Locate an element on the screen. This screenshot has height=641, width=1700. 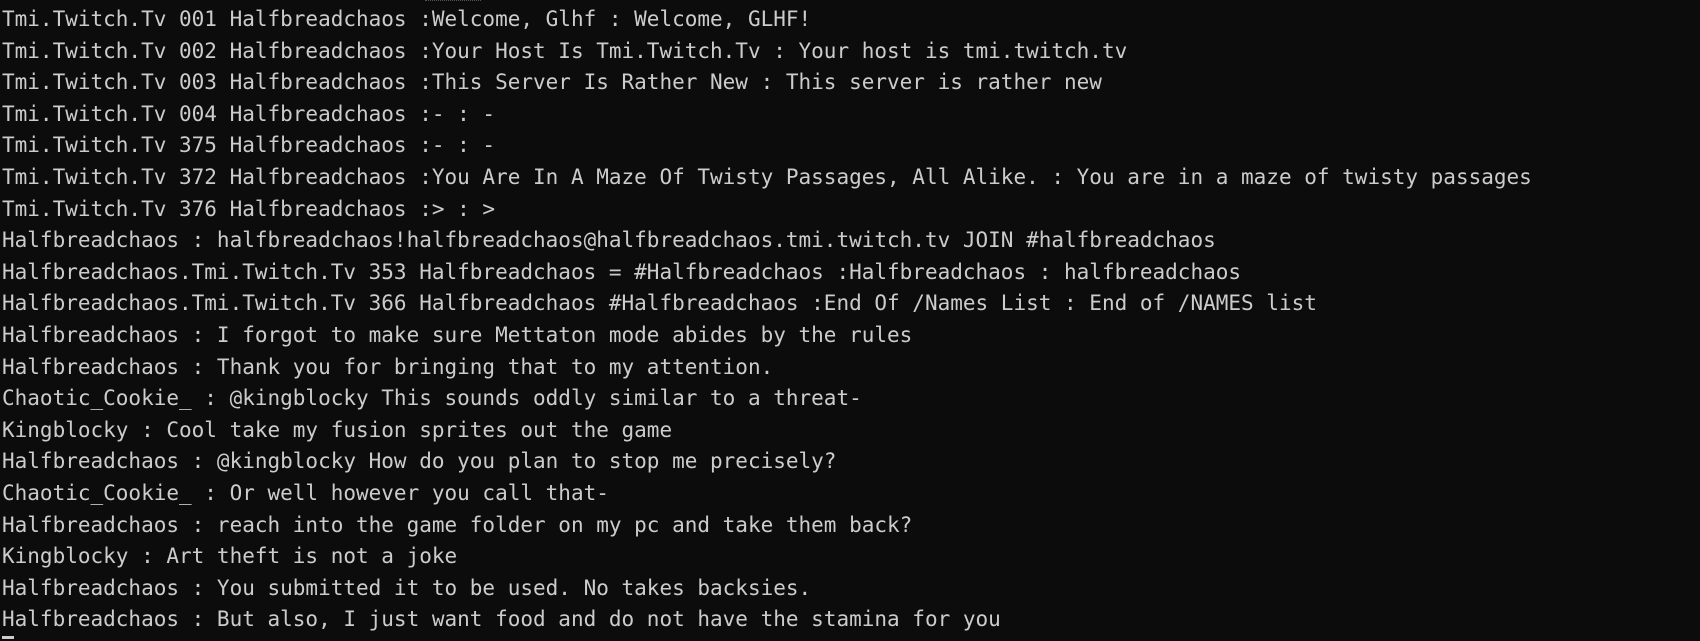
console-line: Tmi.Twitch.Tv 376 Halfbreadchaos :> : > is located at coordinates (249, 208).